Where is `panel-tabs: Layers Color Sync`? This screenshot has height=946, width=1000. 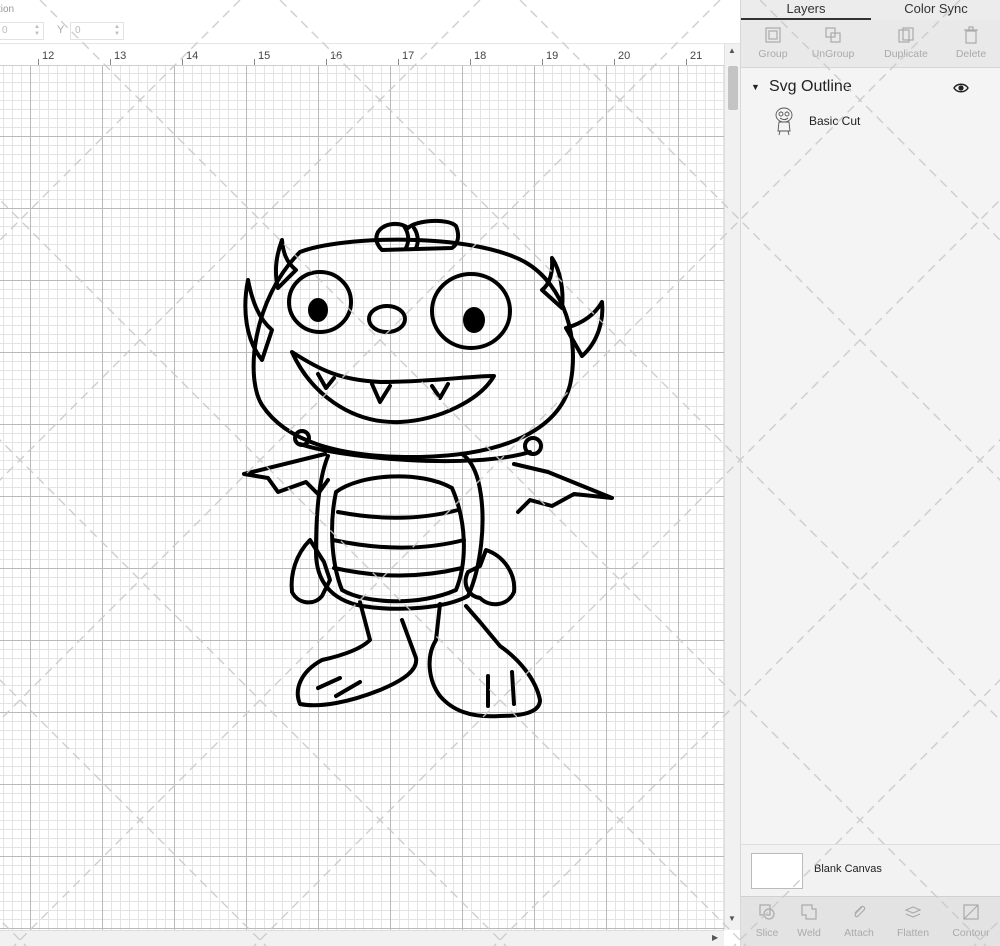 panel-tabs: Layers Color Sync is located at coordinates (870, 10).